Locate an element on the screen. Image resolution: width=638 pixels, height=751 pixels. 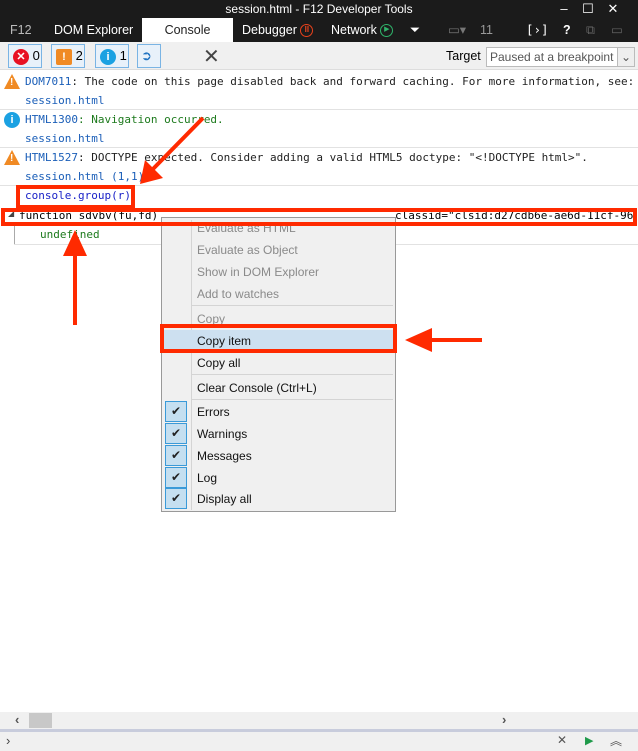
annotation-box-command is located at coordinates (75, 197).